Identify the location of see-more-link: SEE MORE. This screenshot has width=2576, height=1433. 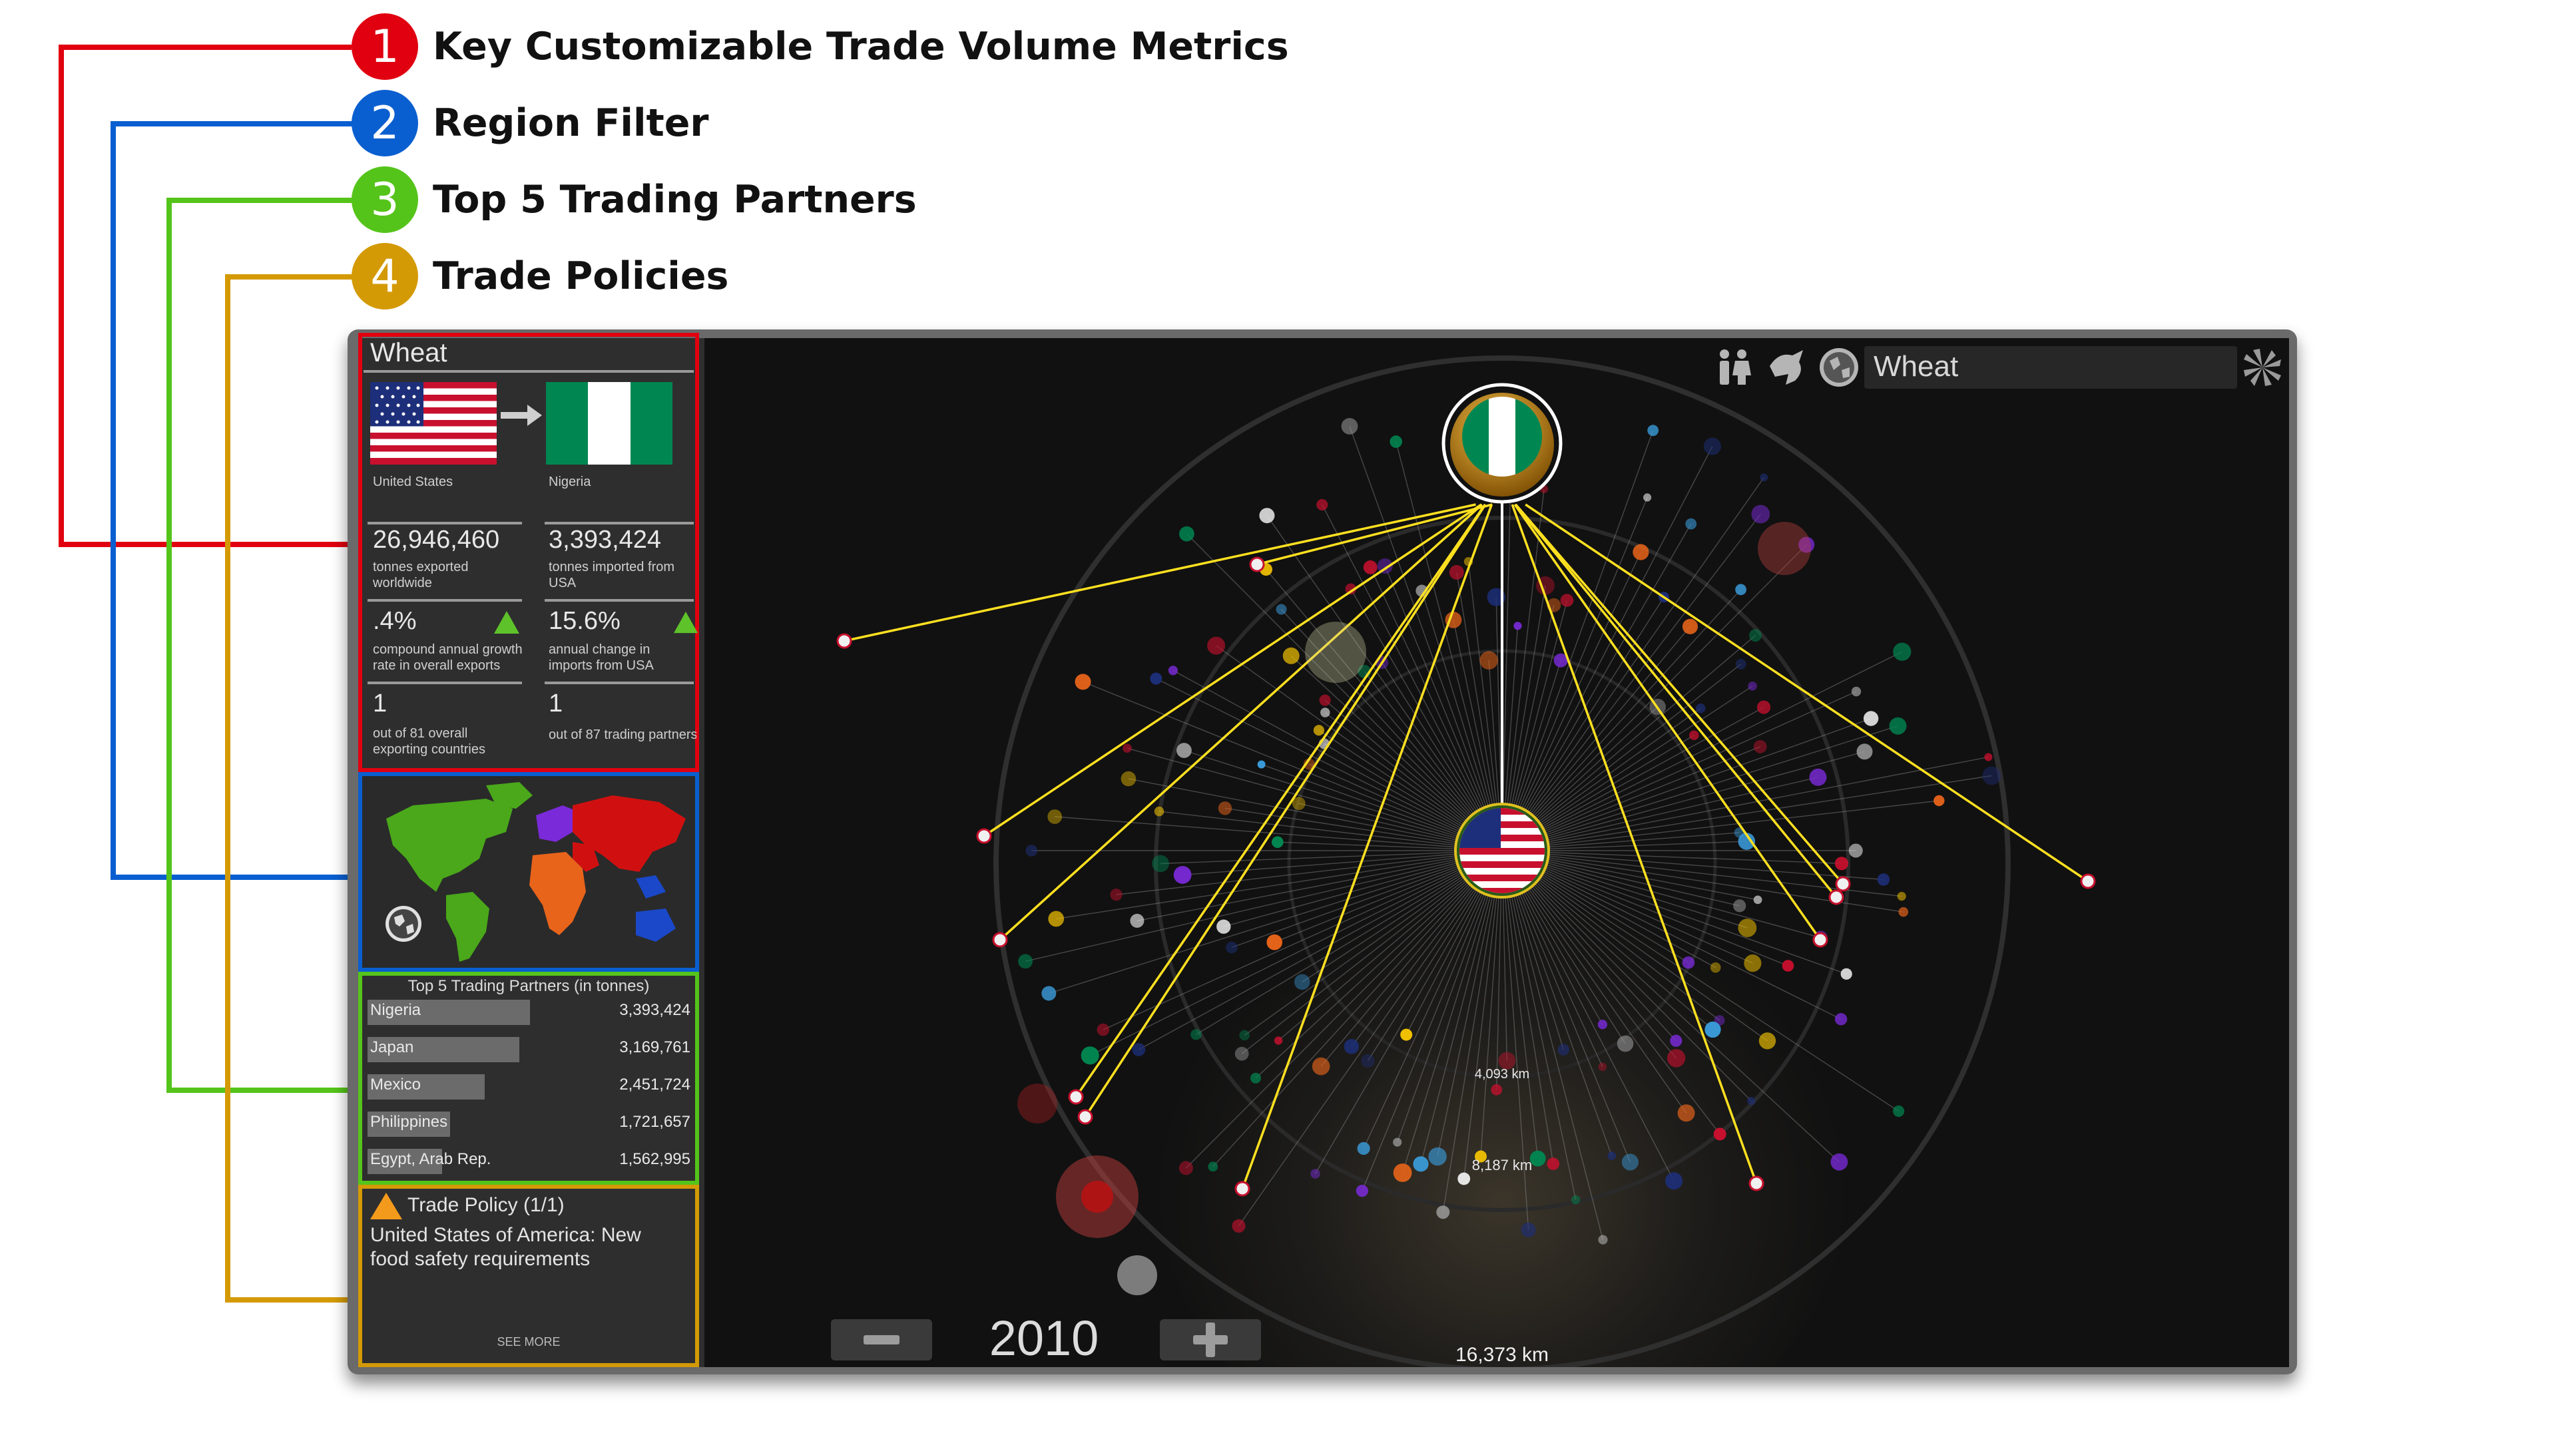
(529, 1342).